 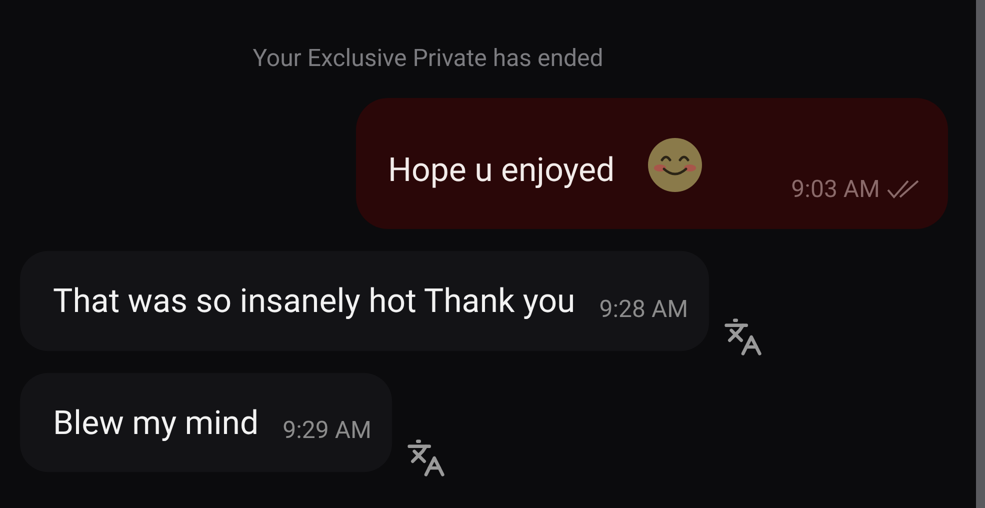 What do you see at coordinates (674, 164) in the screenshot?
I see `smiling-face-icon` at bounding box center [674, 164].